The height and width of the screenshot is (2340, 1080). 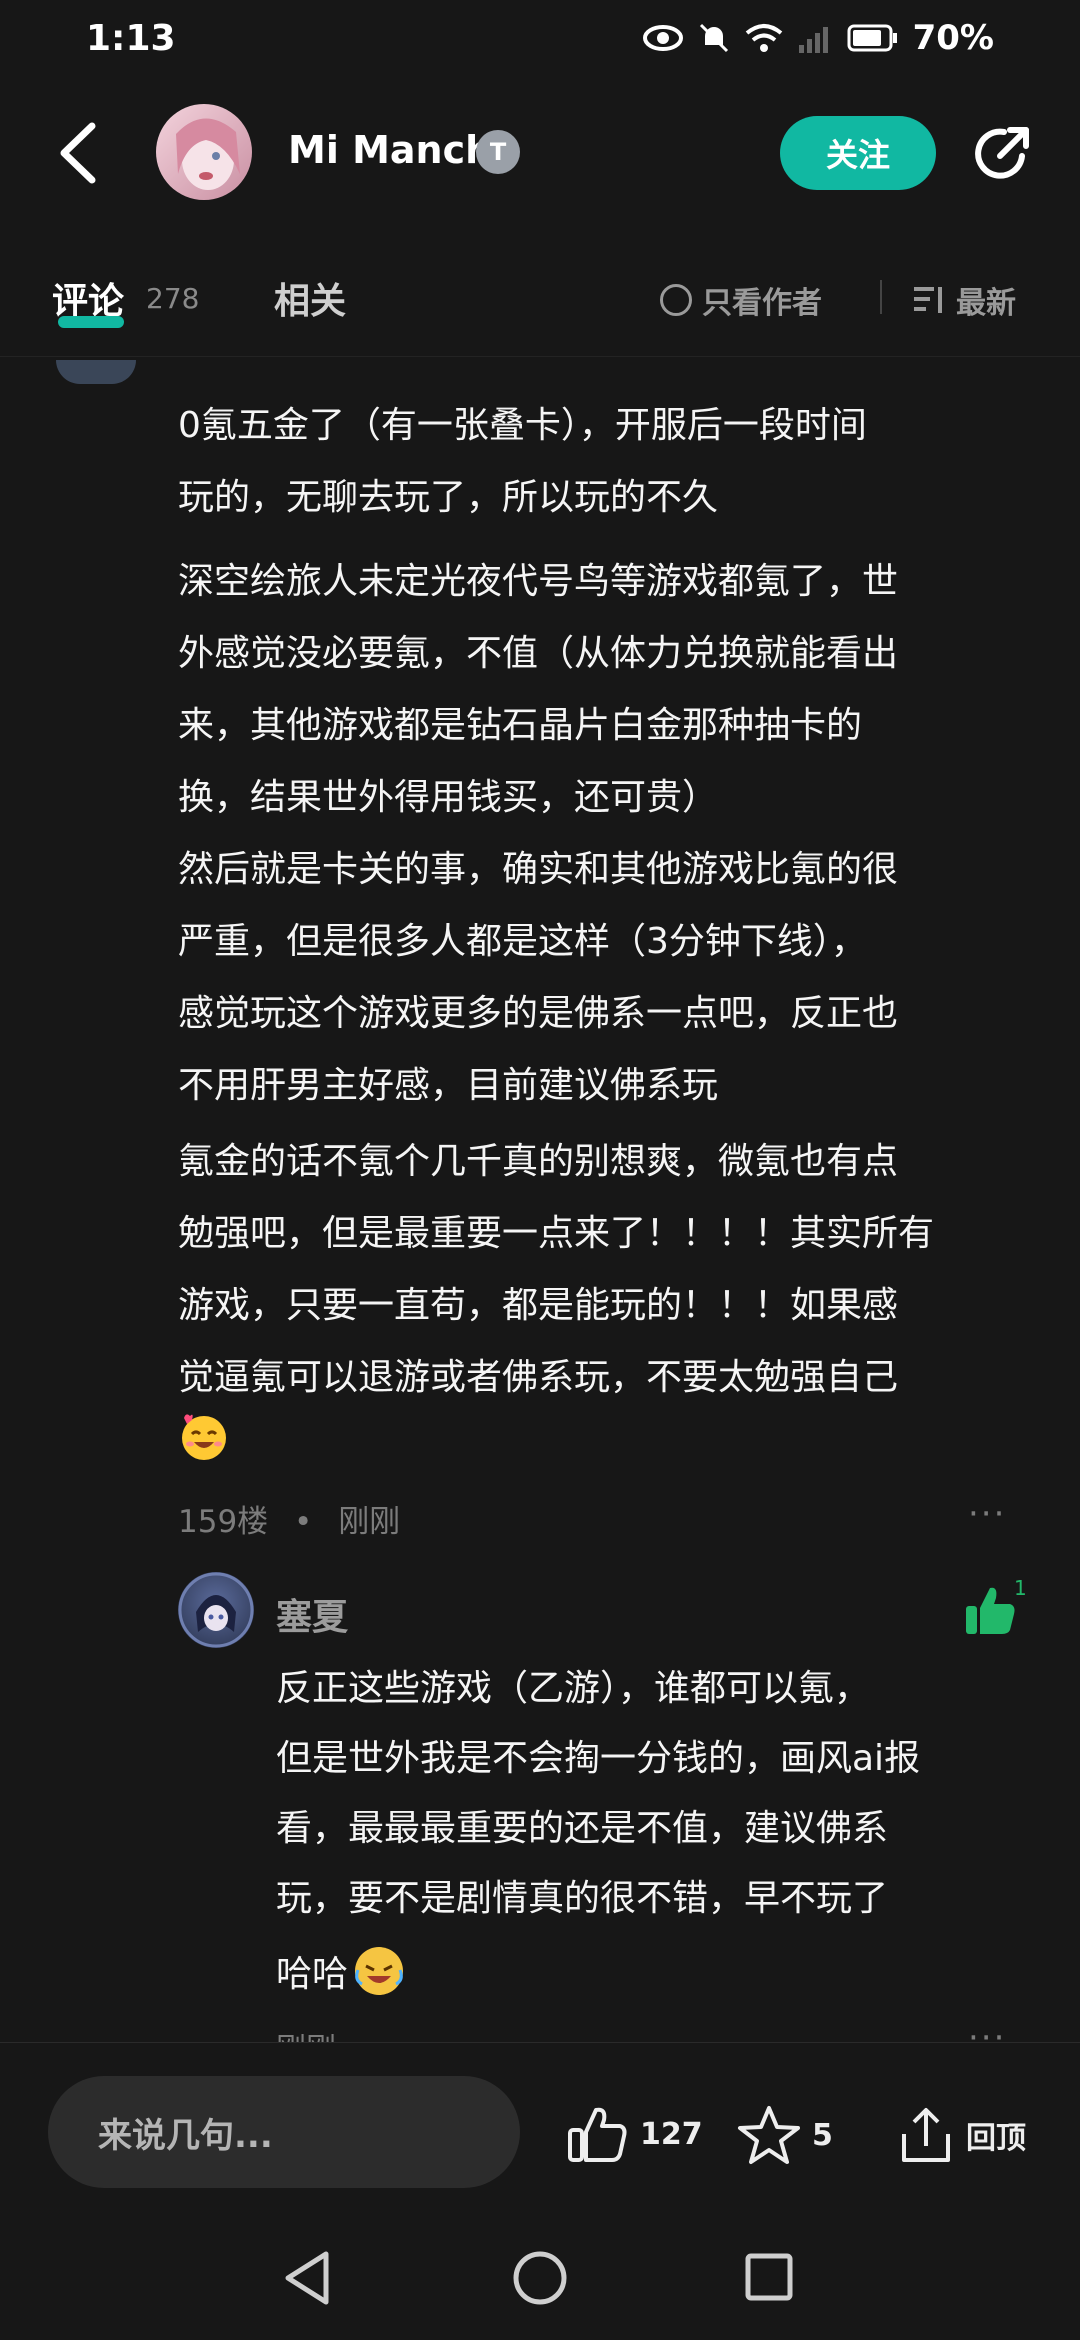 I want to click on comment-line: 0氪五金了（有一张叠卡），开服后一段时间, so click(x=522, y=425).